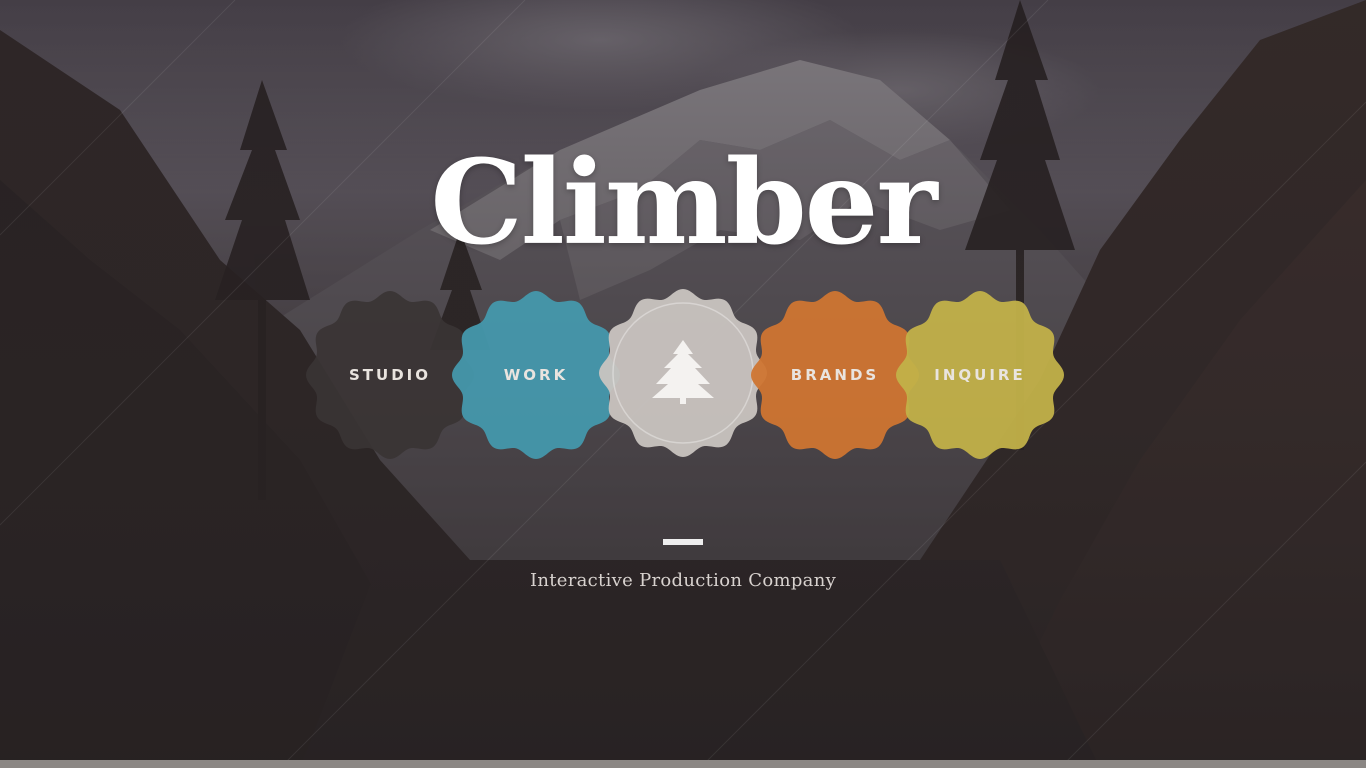 The image size is (1366, 768). What do you see at coordinates (683, 764) in the screenshot?
I see `bottom-scroll-bar` at bounding box center [683, 764].